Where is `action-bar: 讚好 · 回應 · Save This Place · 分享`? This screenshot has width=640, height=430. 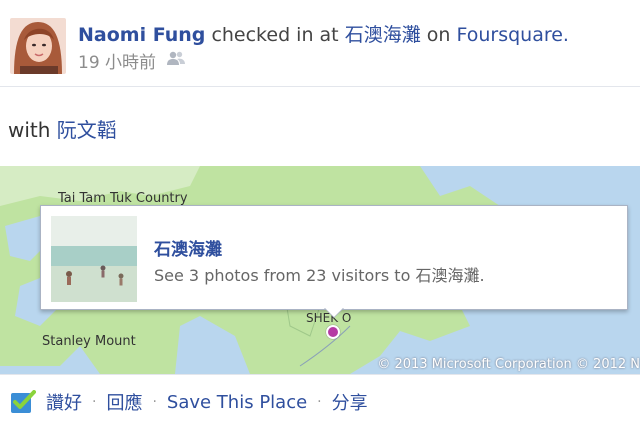
action-bar: 讚好 · 回應 · Save This Place · 分享 is located at coordinates (320, 402).